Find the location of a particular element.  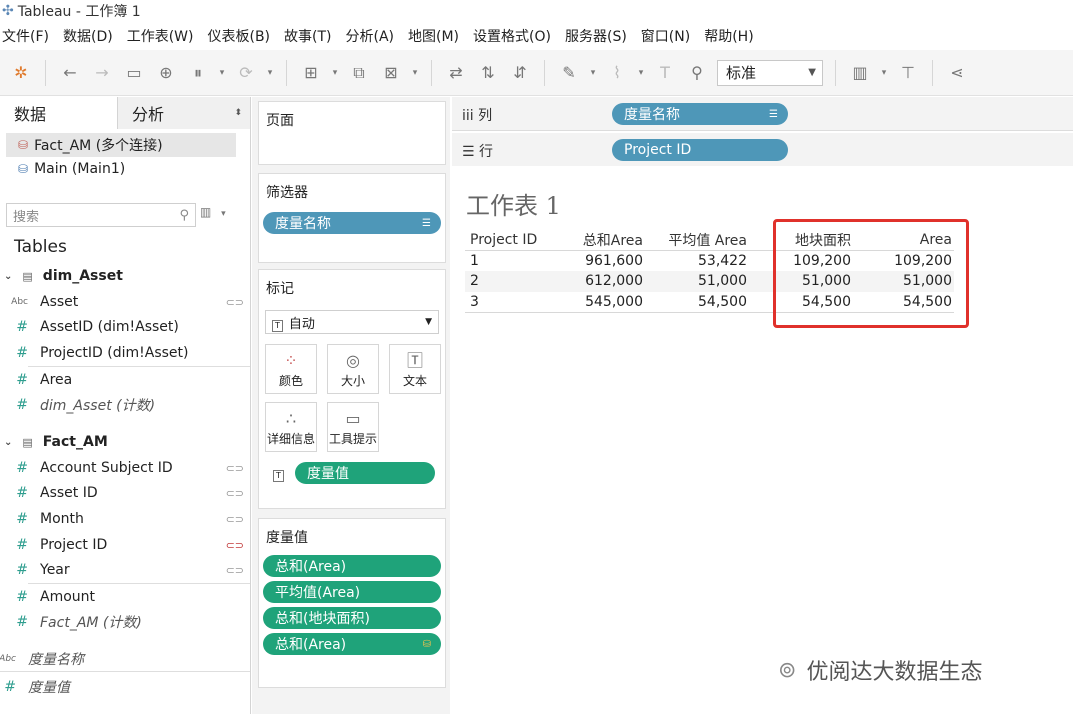

undo-icon: ← is located at coordinates (70, 73).